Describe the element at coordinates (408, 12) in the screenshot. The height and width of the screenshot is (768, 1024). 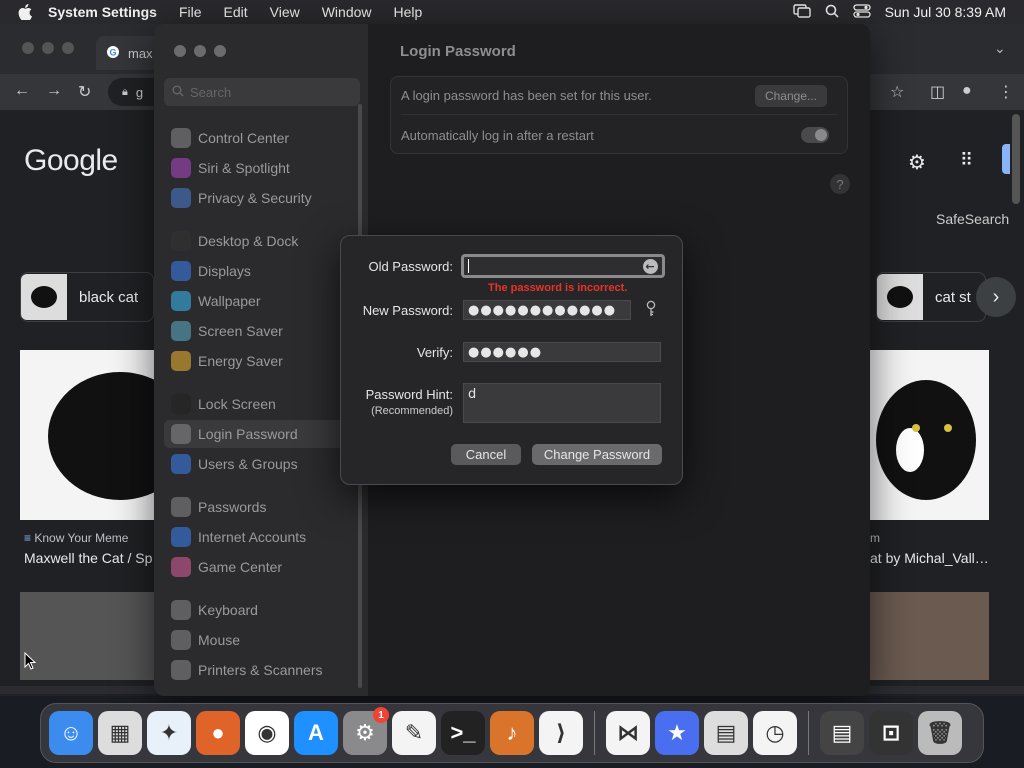
I see `menu-help: Help` at that location.